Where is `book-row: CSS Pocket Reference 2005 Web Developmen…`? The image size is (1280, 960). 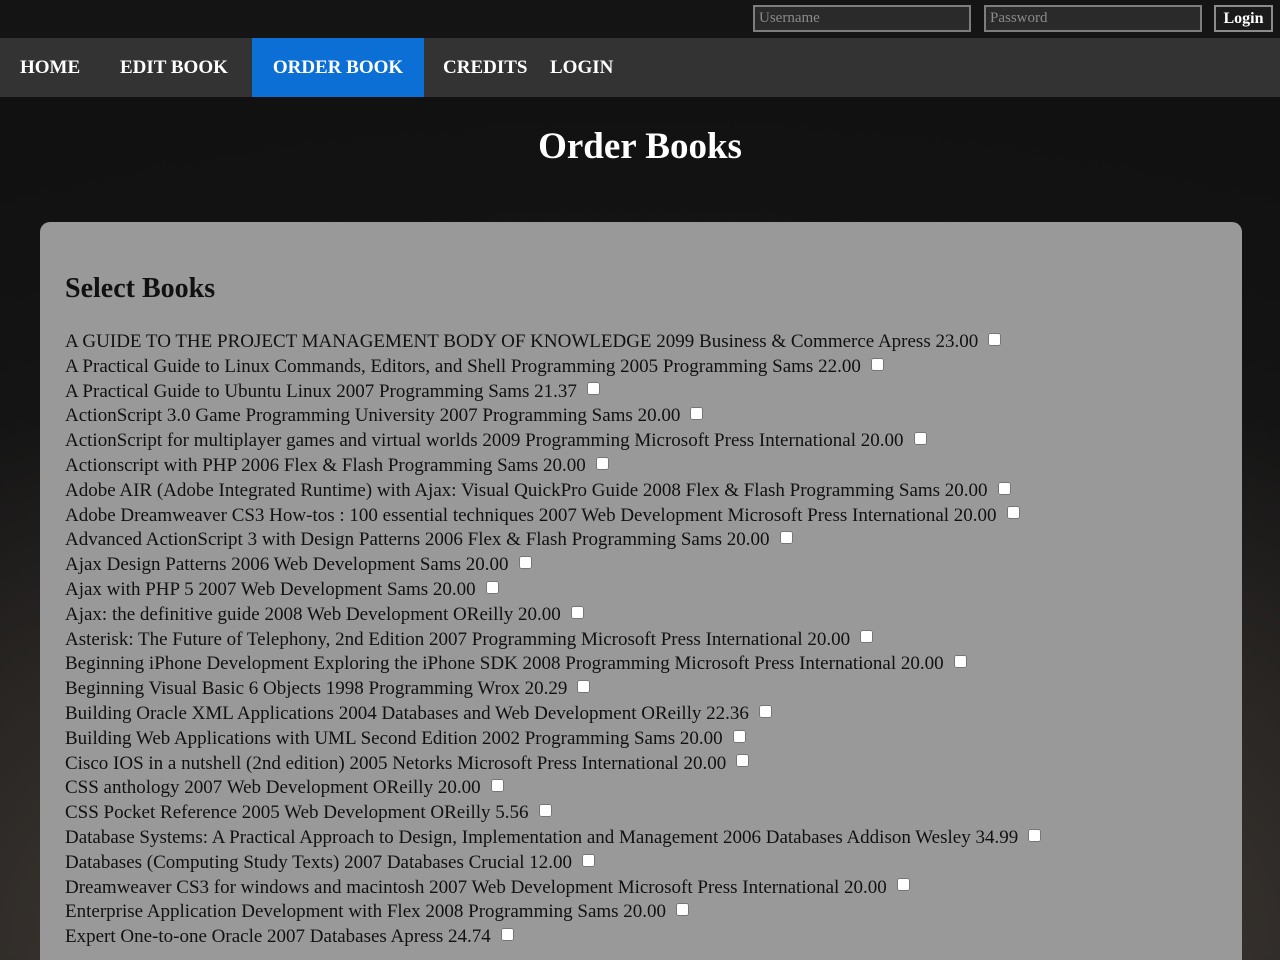
book-row: CSS Pocket Reference 2005 Web Developmen… is located at coordinates (553, 813).